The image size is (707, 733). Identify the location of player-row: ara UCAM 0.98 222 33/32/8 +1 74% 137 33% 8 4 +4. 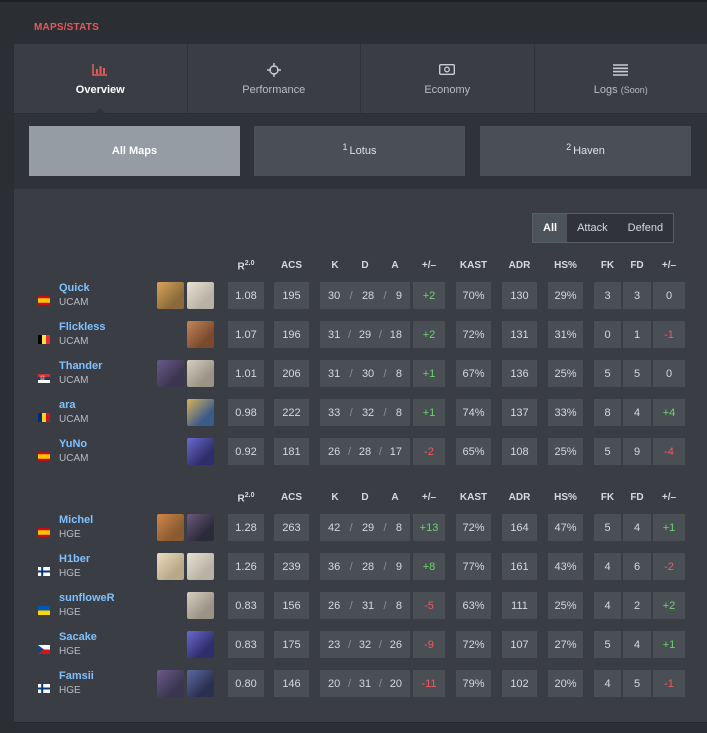
(360, 414).